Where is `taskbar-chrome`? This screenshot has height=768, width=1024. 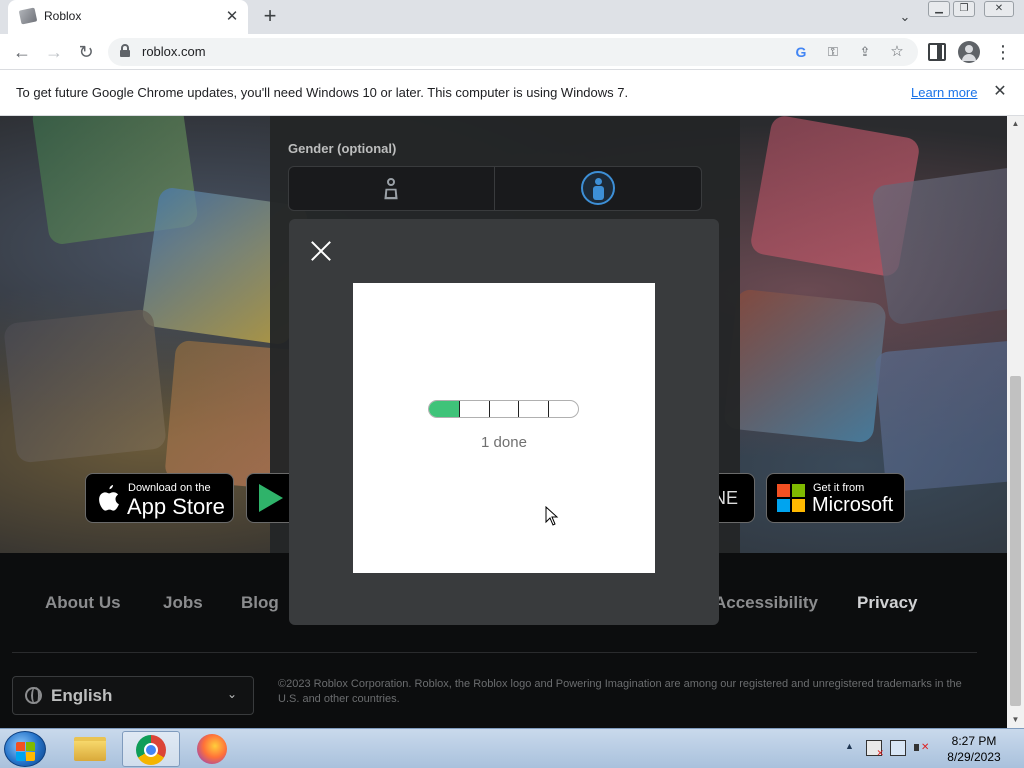
taskbar-chrome is located at coordinates (151, 749).